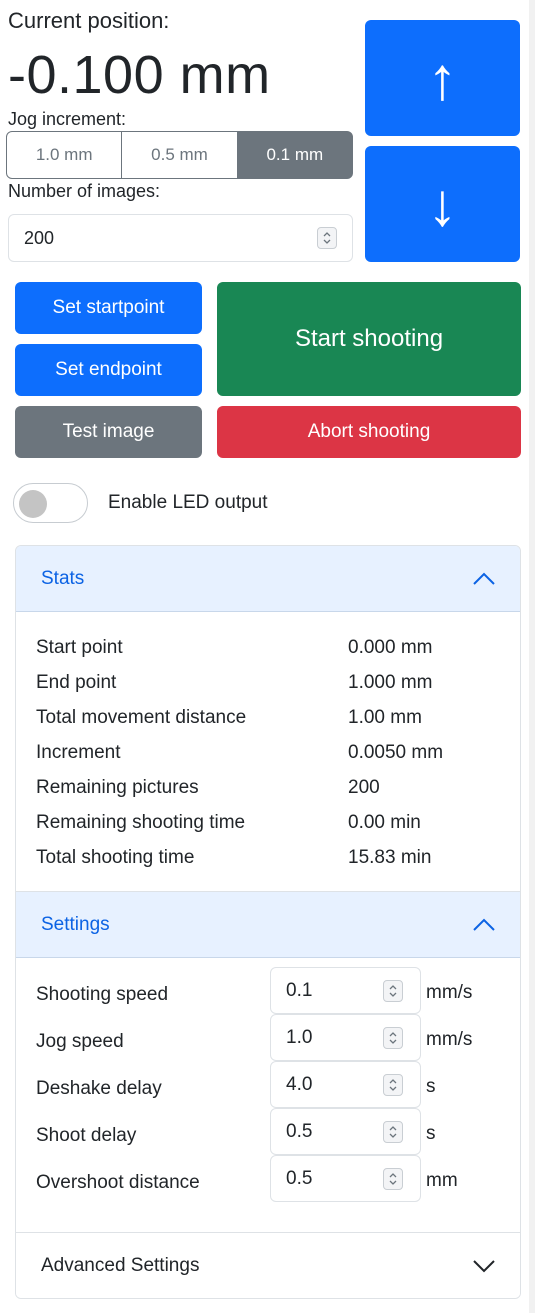  What do you see at coordinates (369, 432) in the screenshot?
I see `abort-shooting-button: Abort shooting` at bounding box center [369, 432].